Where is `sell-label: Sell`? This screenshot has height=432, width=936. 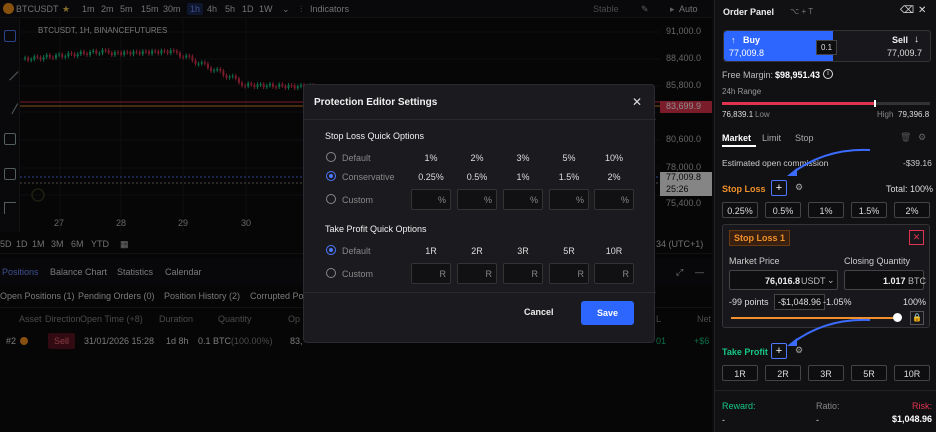 sell-label: Sell is located at coordinates (900, 40).